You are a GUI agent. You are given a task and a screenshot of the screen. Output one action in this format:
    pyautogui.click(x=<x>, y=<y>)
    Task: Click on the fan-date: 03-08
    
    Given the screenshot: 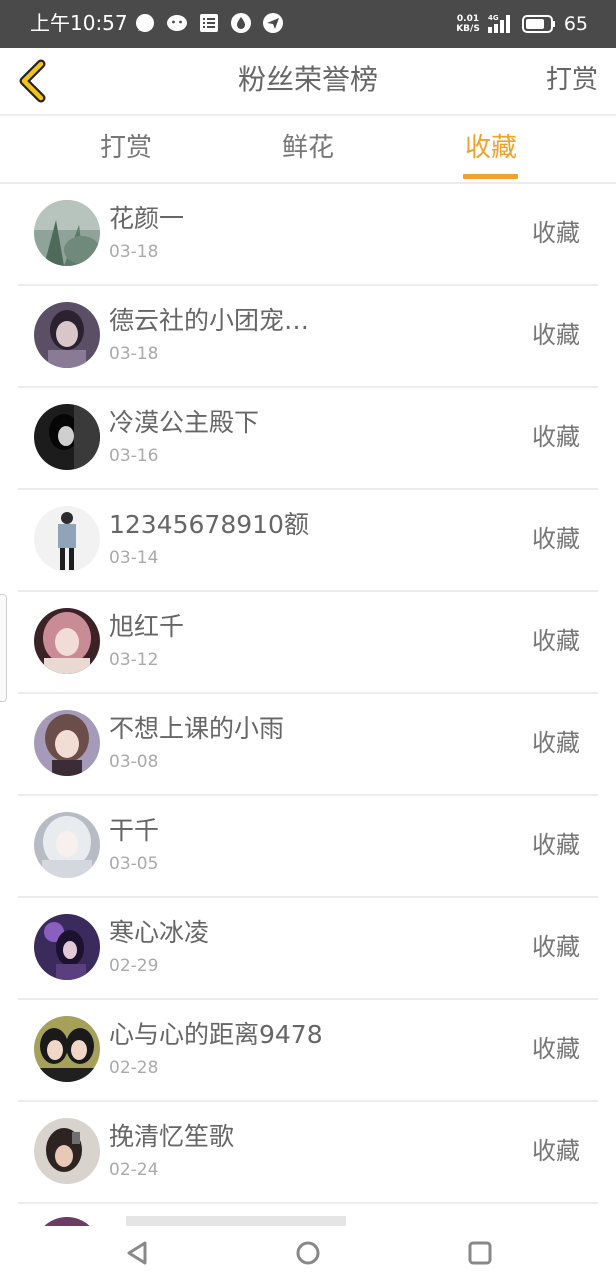 What is the action you would take?
    pyautogui.click(x=134, y=762)
    